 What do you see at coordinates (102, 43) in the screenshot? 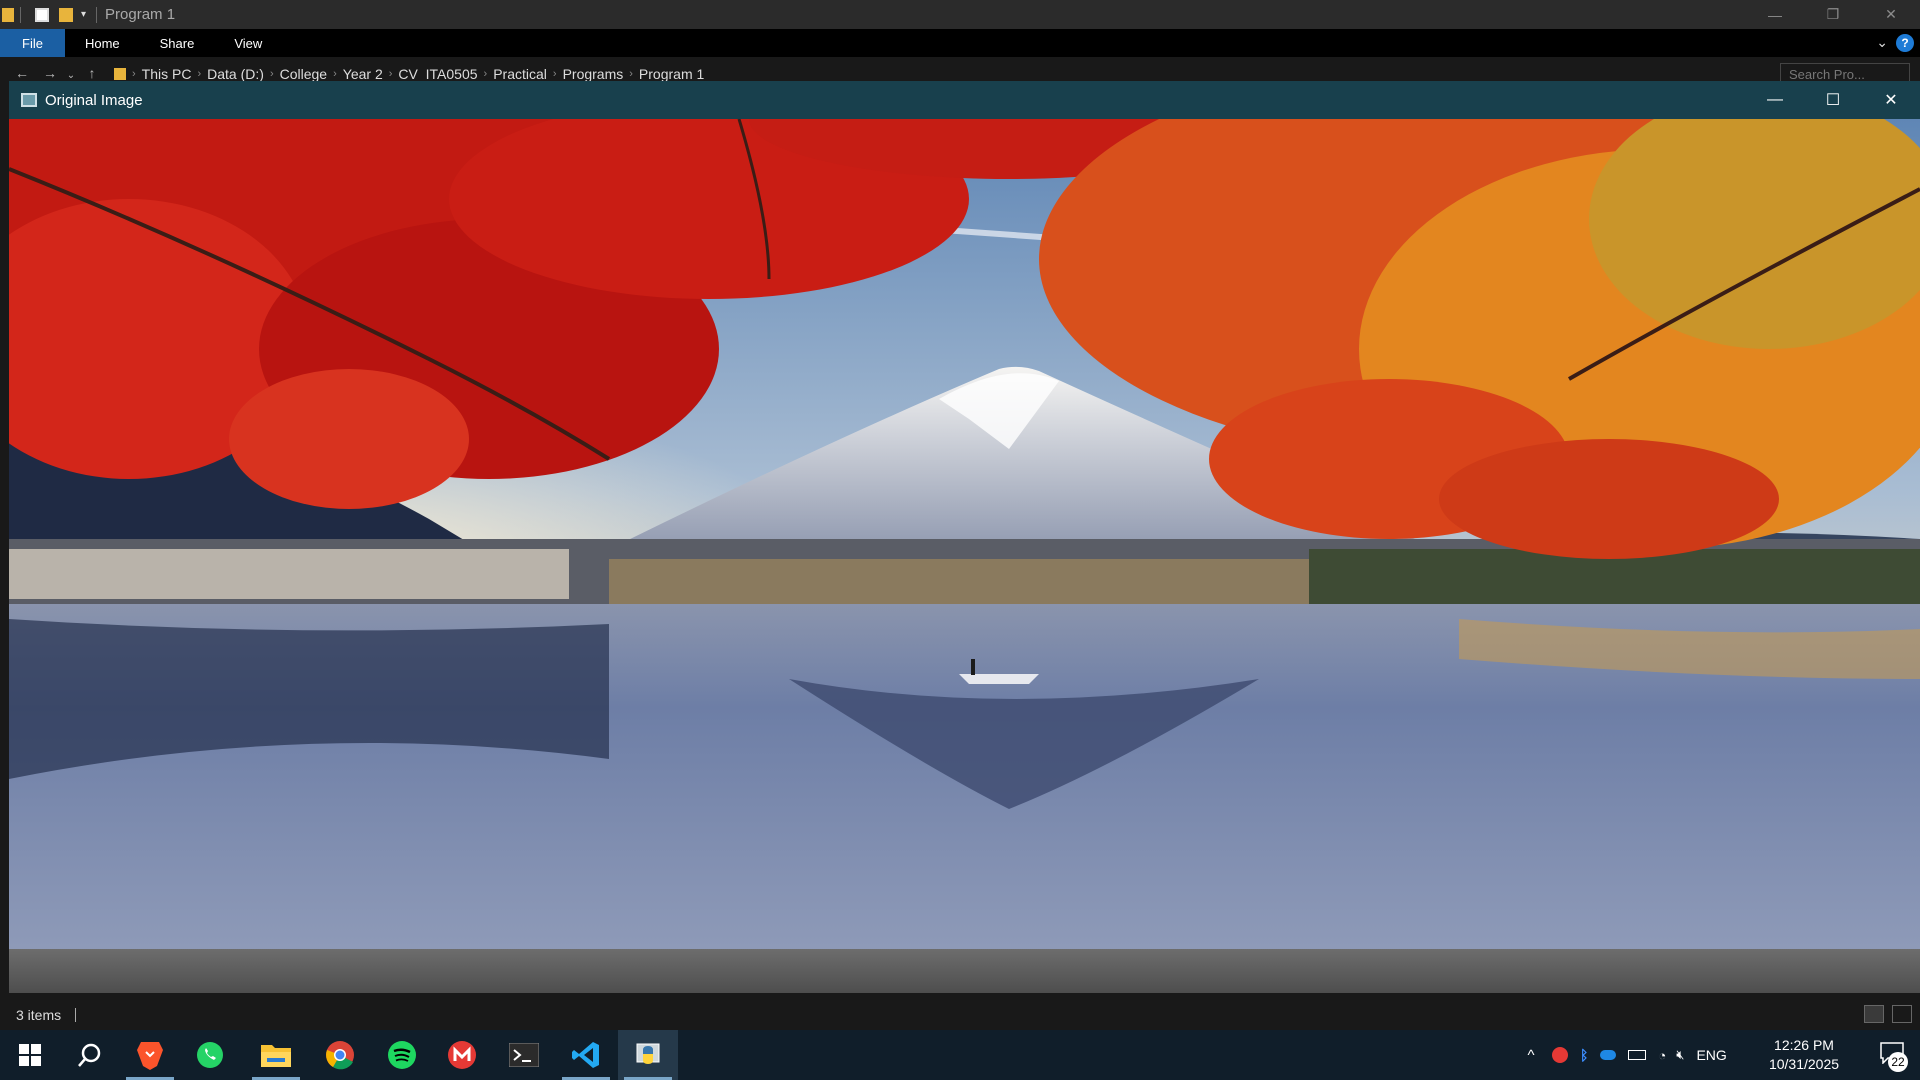
I see `tab-home: Home` at bounding box center [102, 43].